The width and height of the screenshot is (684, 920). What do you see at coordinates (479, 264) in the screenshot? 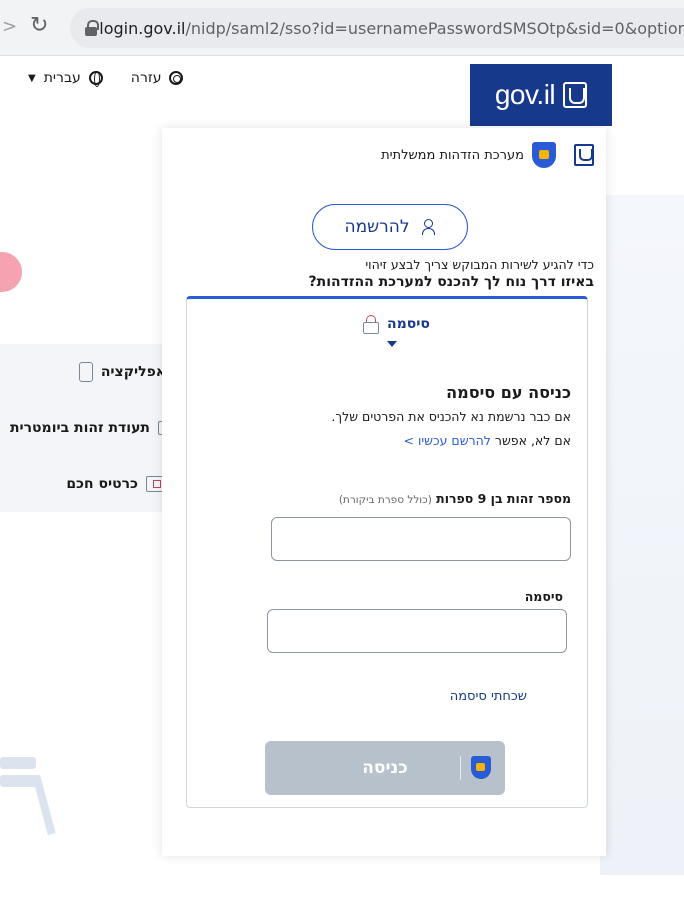
I see `intro-text: כדי להגיע לשירות המבוקש צריך לבצע זיהוי` at bounding box center [479, 264].